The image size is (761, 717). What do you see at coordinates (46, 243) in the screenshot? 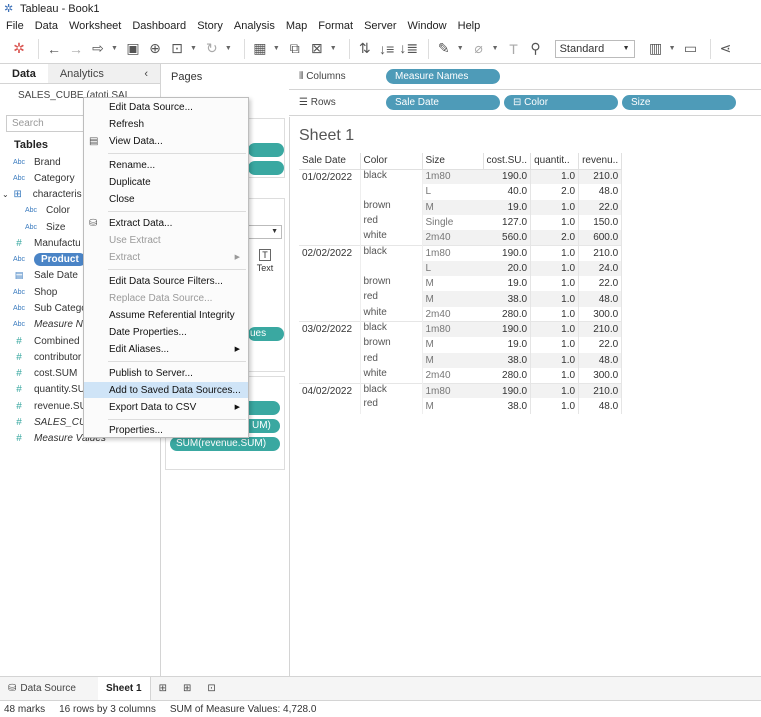
I see `field-manufacturer: # Manufactu` at bounding box center [46, 243].